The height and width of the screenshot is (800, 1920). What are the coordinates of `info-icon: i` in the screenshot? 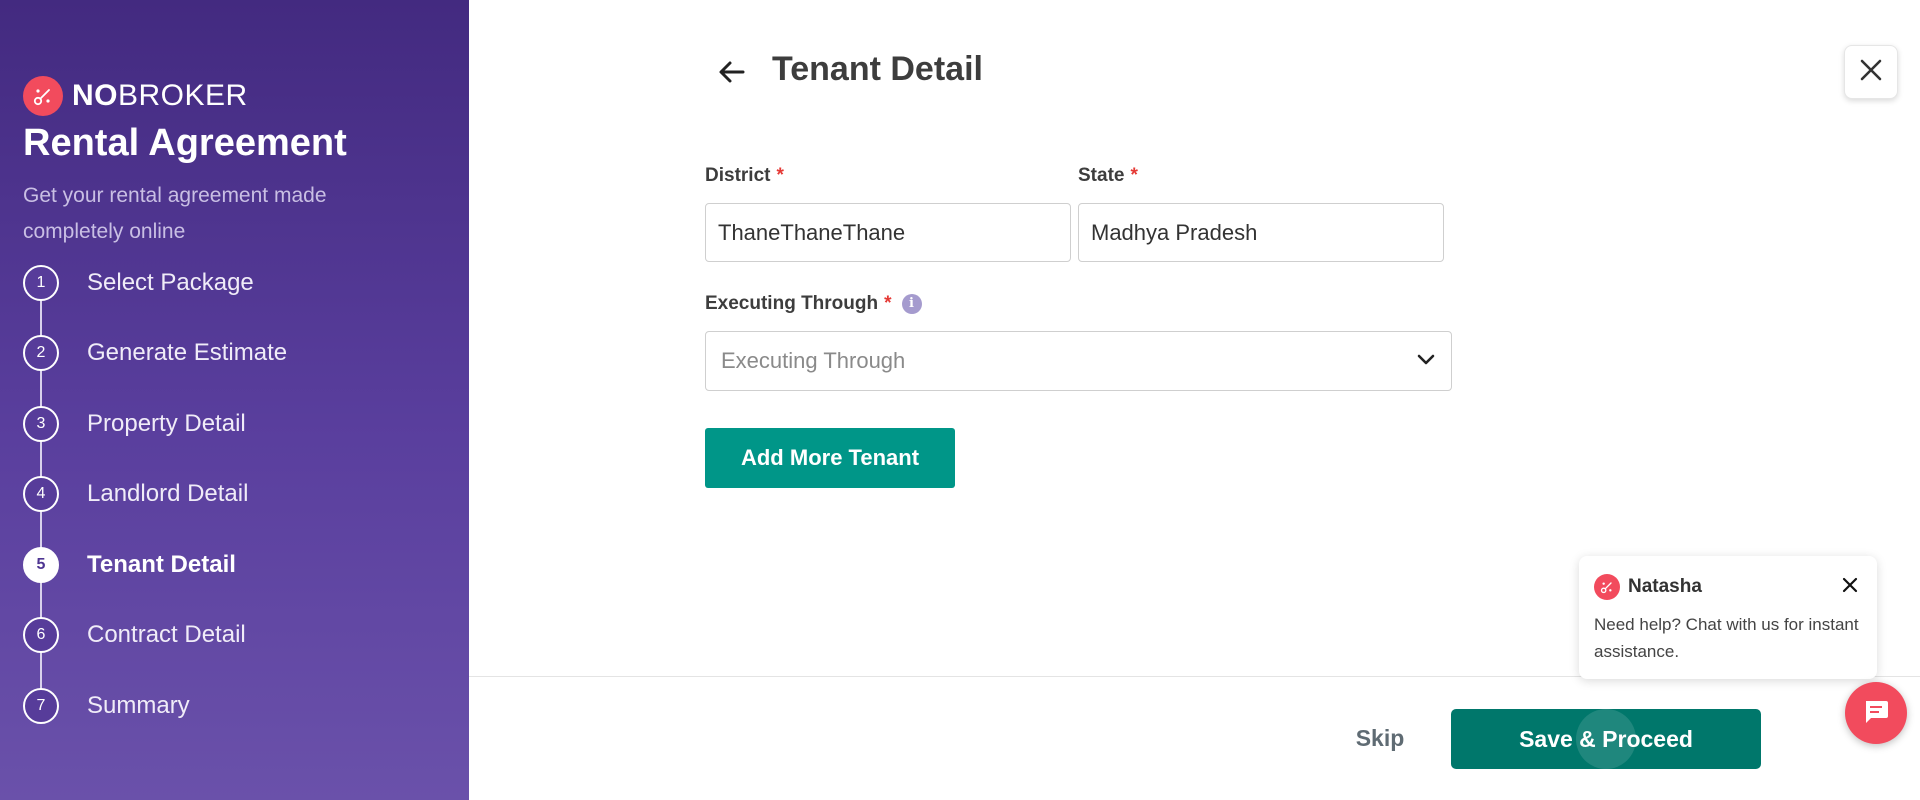 It's located at (911, 303).